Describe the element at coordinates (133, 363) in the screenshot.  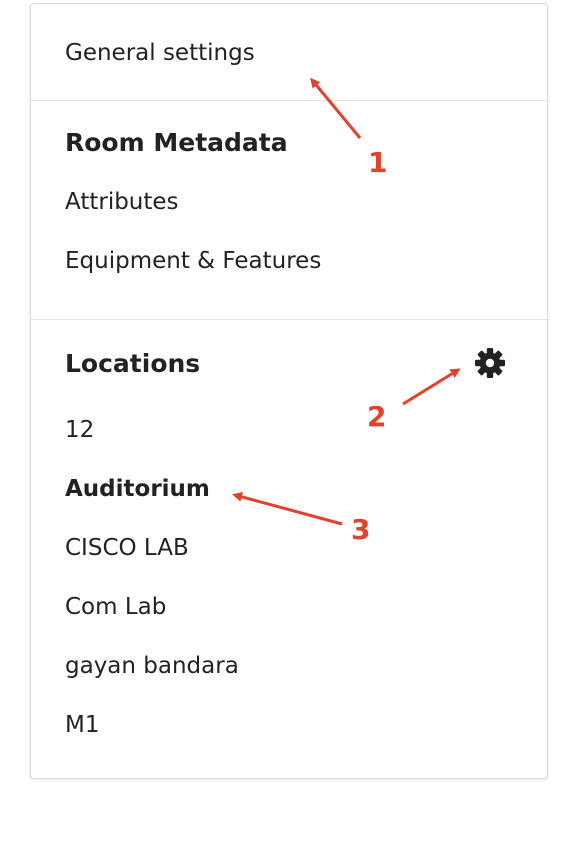
I see `locations-heading: Locations` at that location.